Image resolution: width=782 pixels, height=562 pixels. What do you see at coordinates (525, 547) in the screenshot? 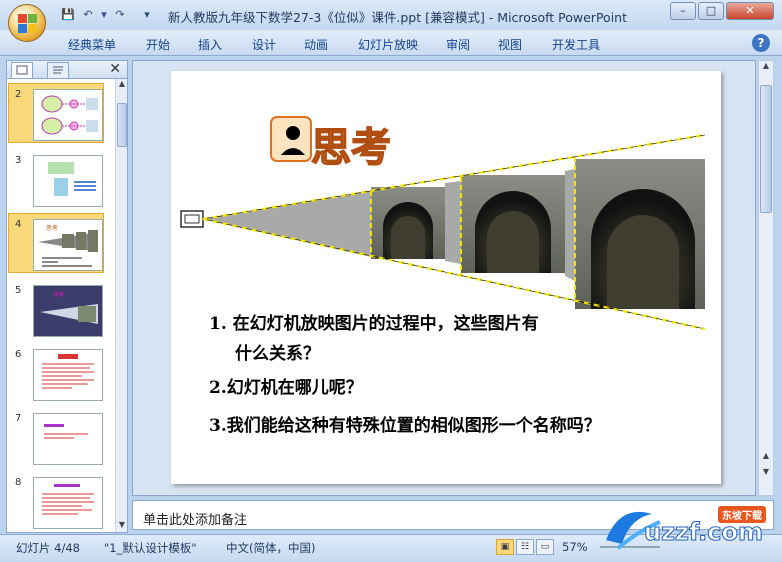
I see `slide-sorter-view-button: ☷` at bounding box center [525, 547].